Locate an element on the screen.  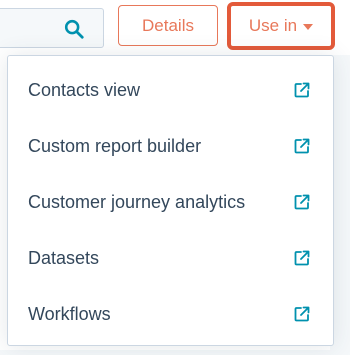
menu-item-customer-journey-analytics: Customer journey analytics is located at coordinates (170, 202).